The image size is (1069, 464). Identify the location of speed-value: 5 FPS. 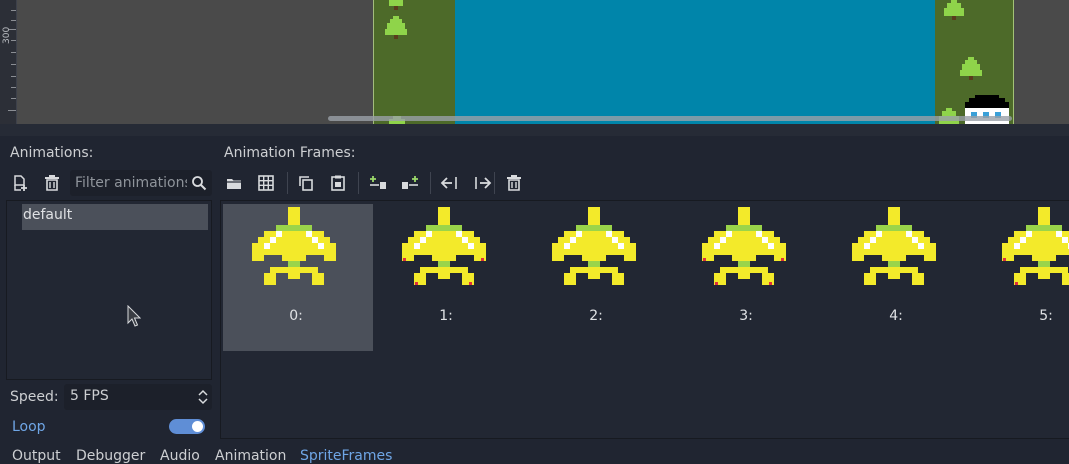
(89, 396).